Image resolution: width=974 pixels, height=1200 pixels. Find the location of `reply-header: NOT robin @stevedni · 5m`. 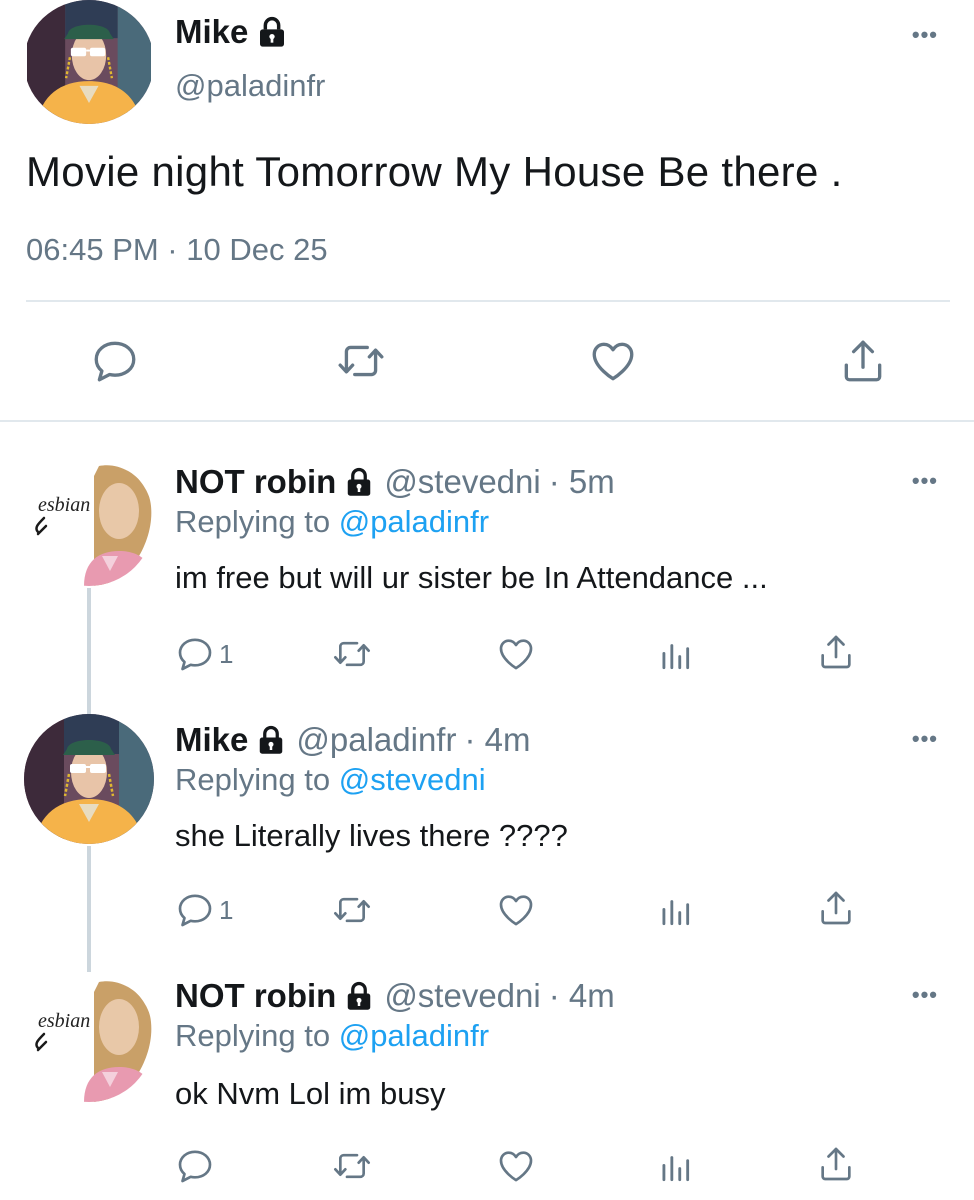

reply-header: NOT robin @stevedni · 5m is located at coordinates (395, 482).